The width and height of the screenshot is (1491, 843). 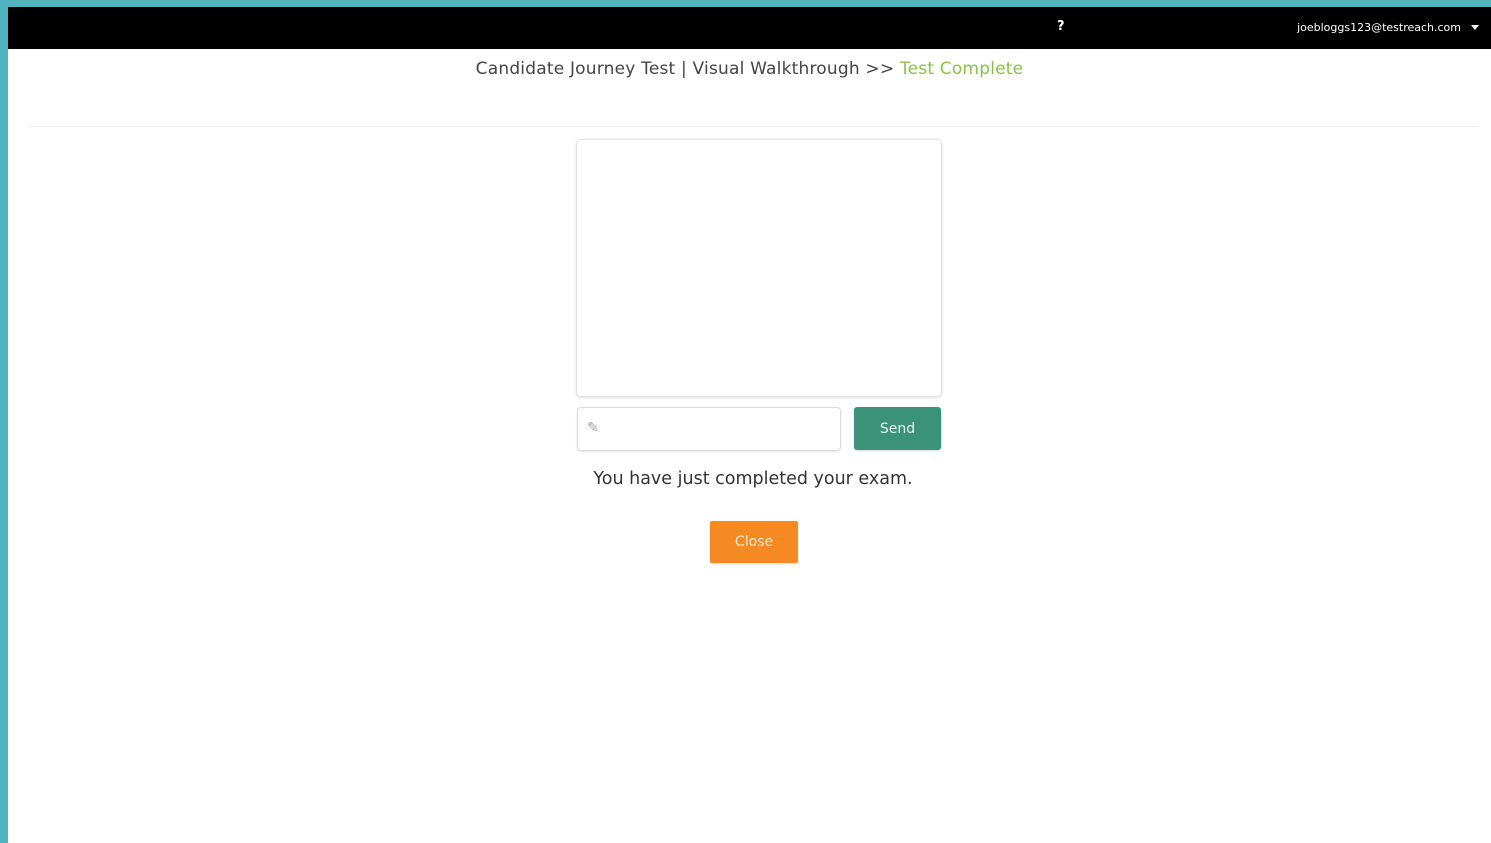 I want to click on caret-down-icon, so click(x=1475, y=27).